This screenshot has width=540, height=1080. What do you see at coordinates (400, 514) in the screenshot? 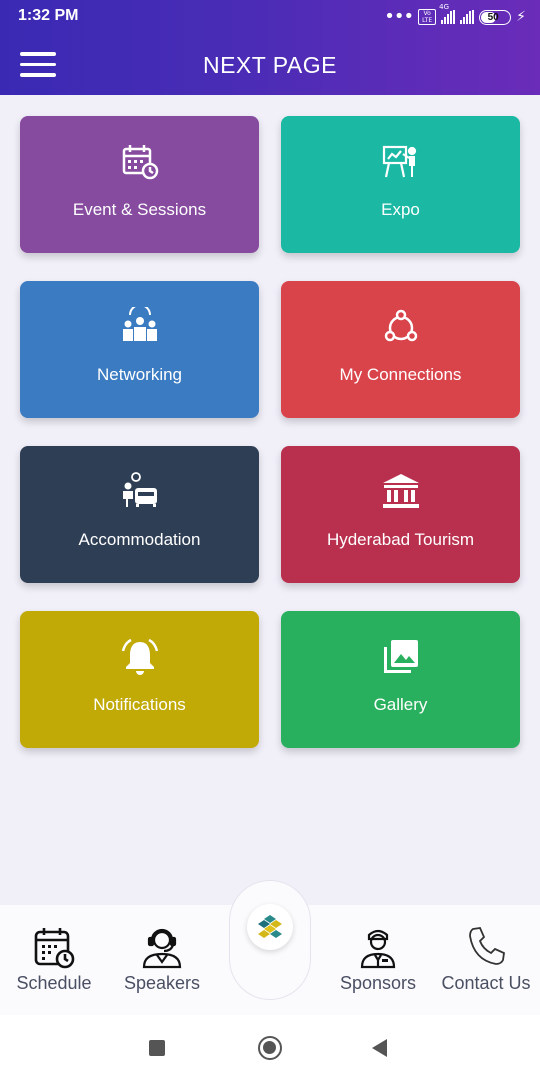
I see `tile-hyderabad-tourism: Hyderabad Tourism` at bounding box center [400, 514].